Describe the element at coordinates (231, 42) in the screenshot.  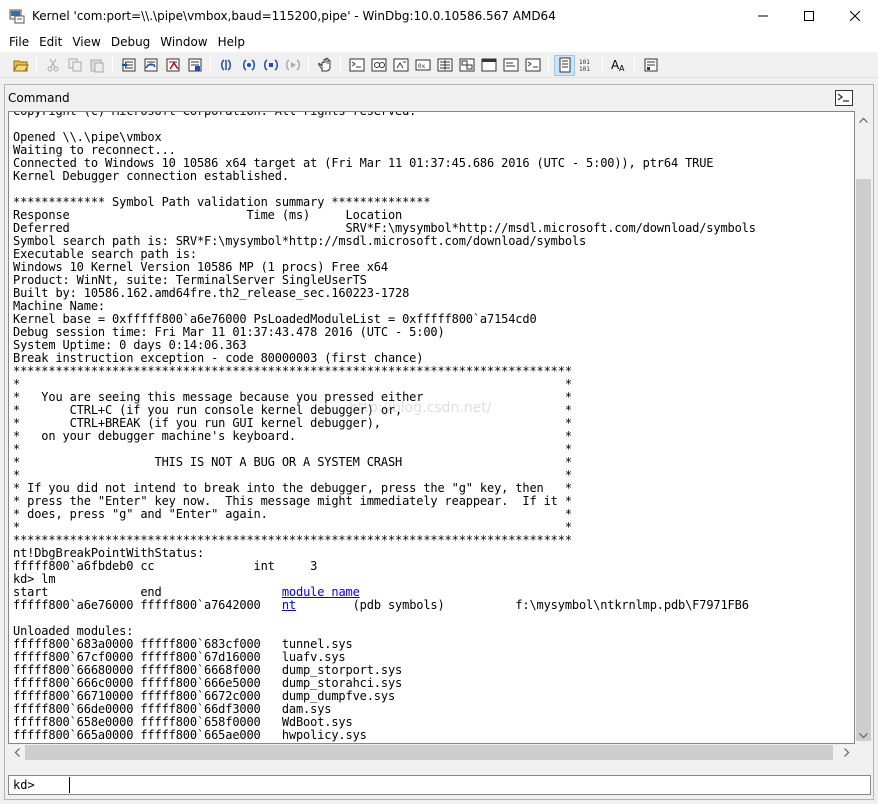
I see `menu-help: Help` at that location.